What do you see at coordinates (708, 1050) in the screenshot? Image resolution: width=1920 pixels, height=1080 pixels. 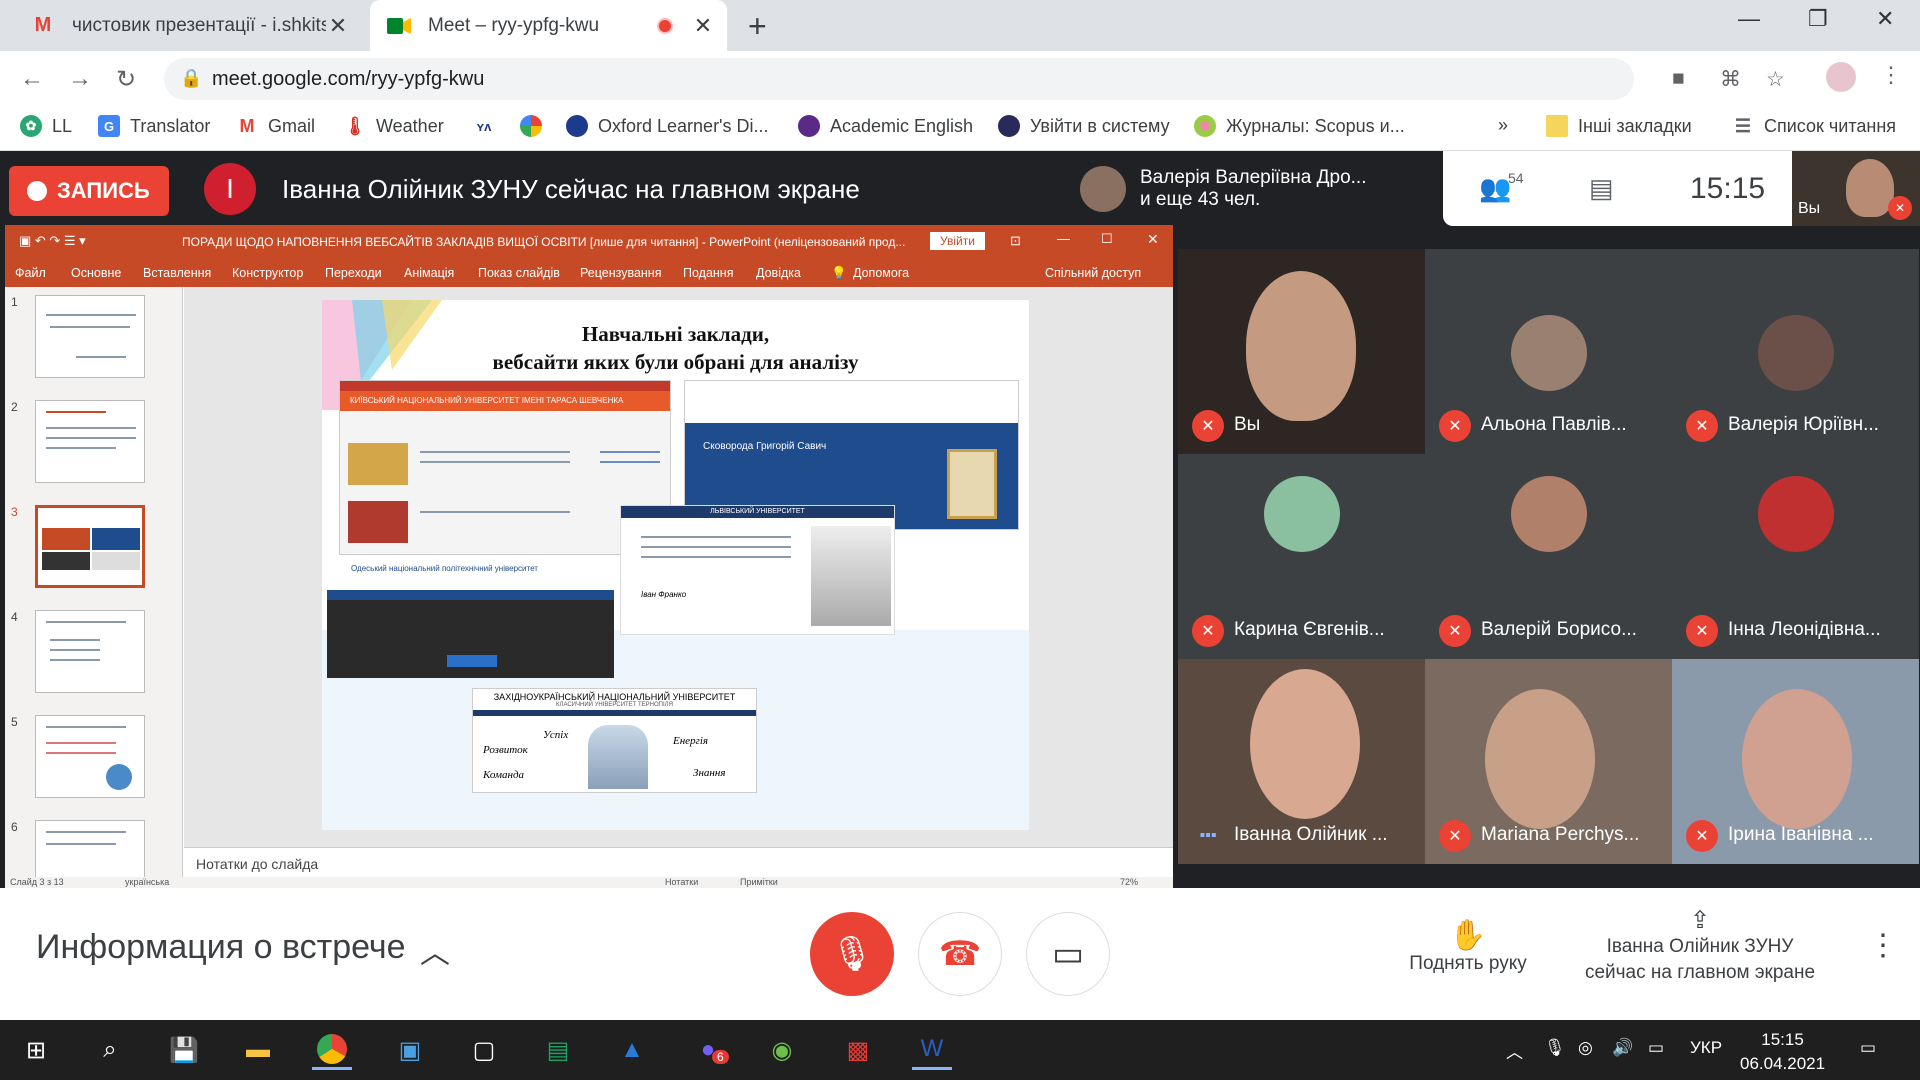 I see `viber-icon: ● 6` at bounding box center [708, 1050].